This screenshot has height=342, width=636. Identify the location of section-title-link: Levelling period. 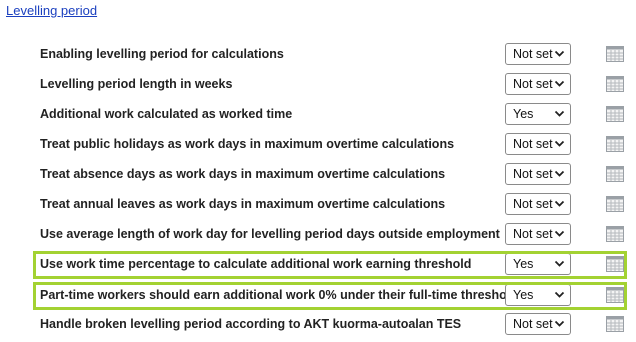
(51, 10).